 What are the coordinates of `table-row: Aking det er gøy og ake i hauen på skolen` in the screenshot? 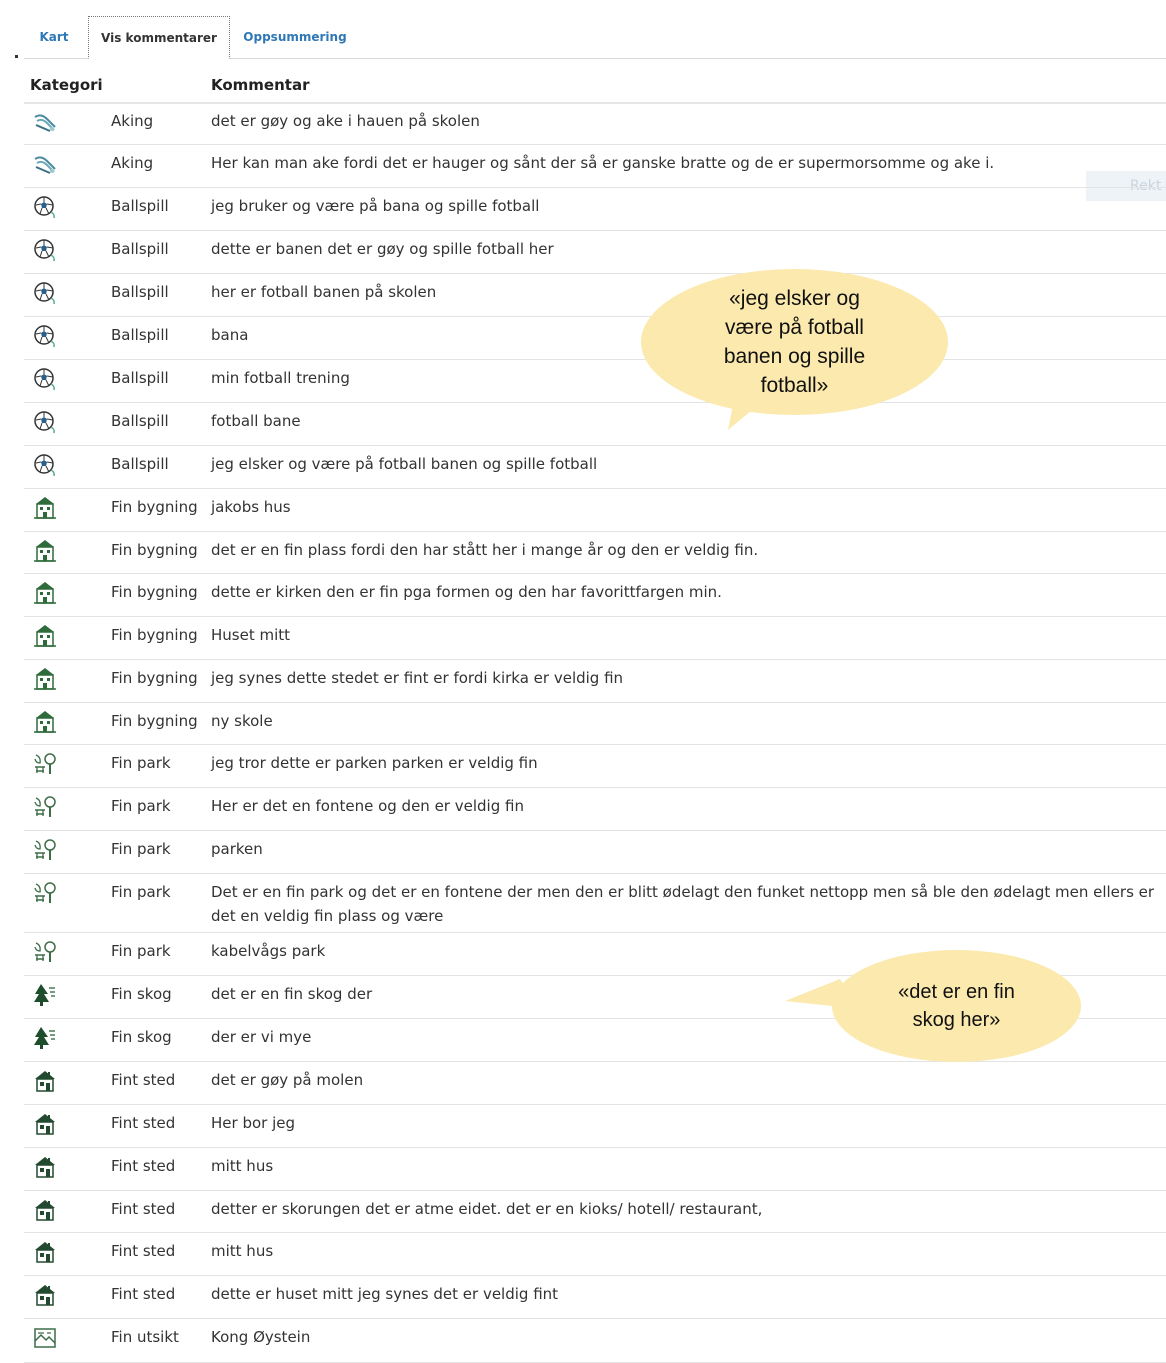 It's located at (595, 123).